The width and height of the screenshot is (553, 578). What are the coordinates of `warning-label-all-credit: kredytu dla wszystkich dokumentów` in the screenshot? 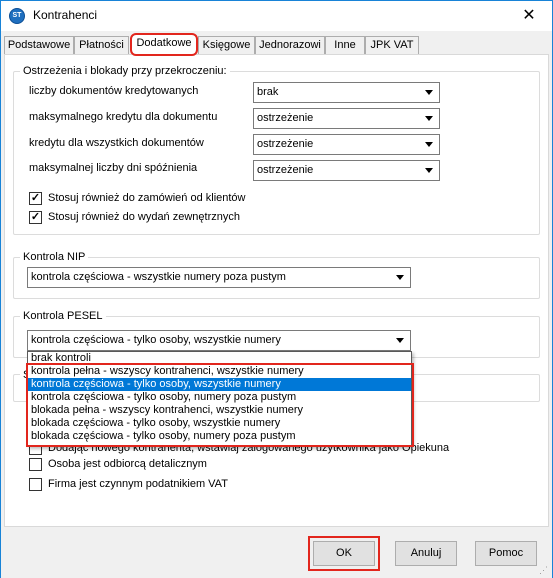 It's located at (116, 143).